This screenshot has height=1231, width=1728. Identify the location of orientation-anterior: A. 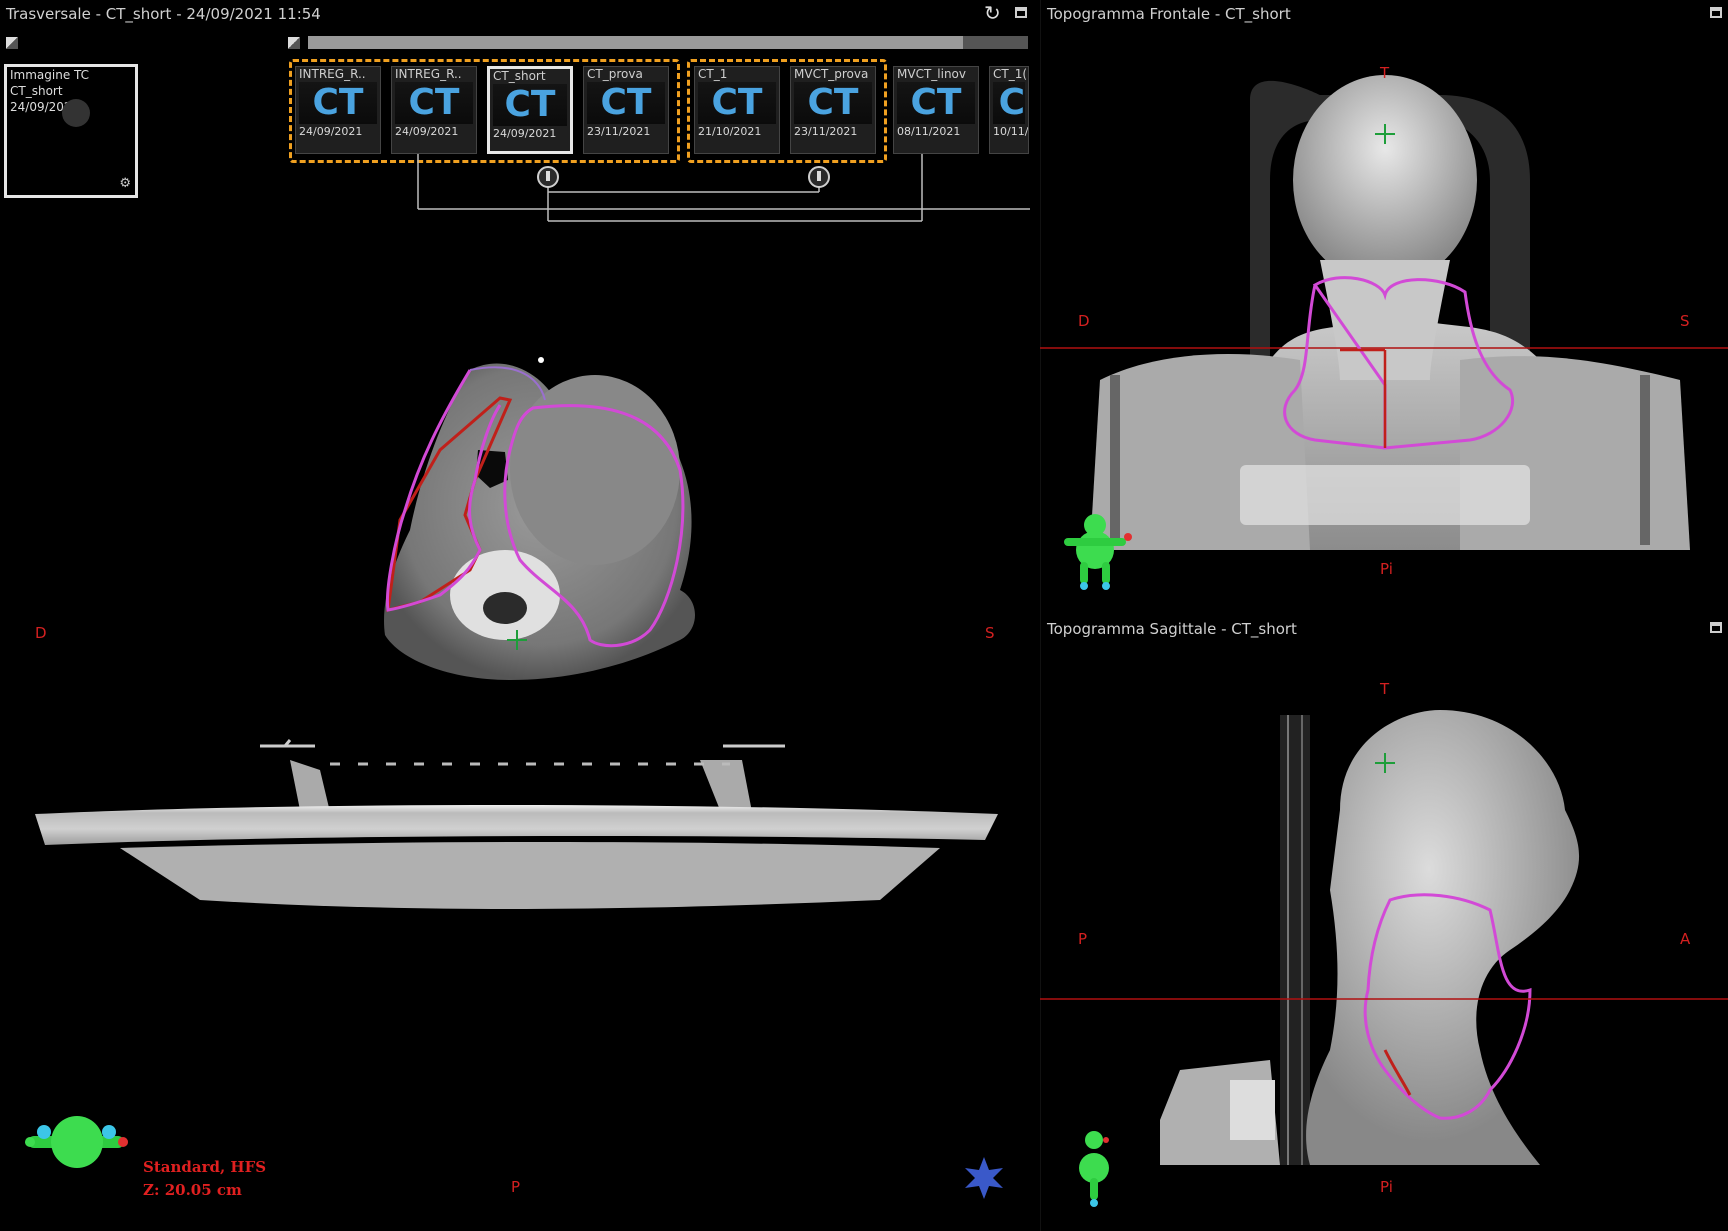
(1685, 939).